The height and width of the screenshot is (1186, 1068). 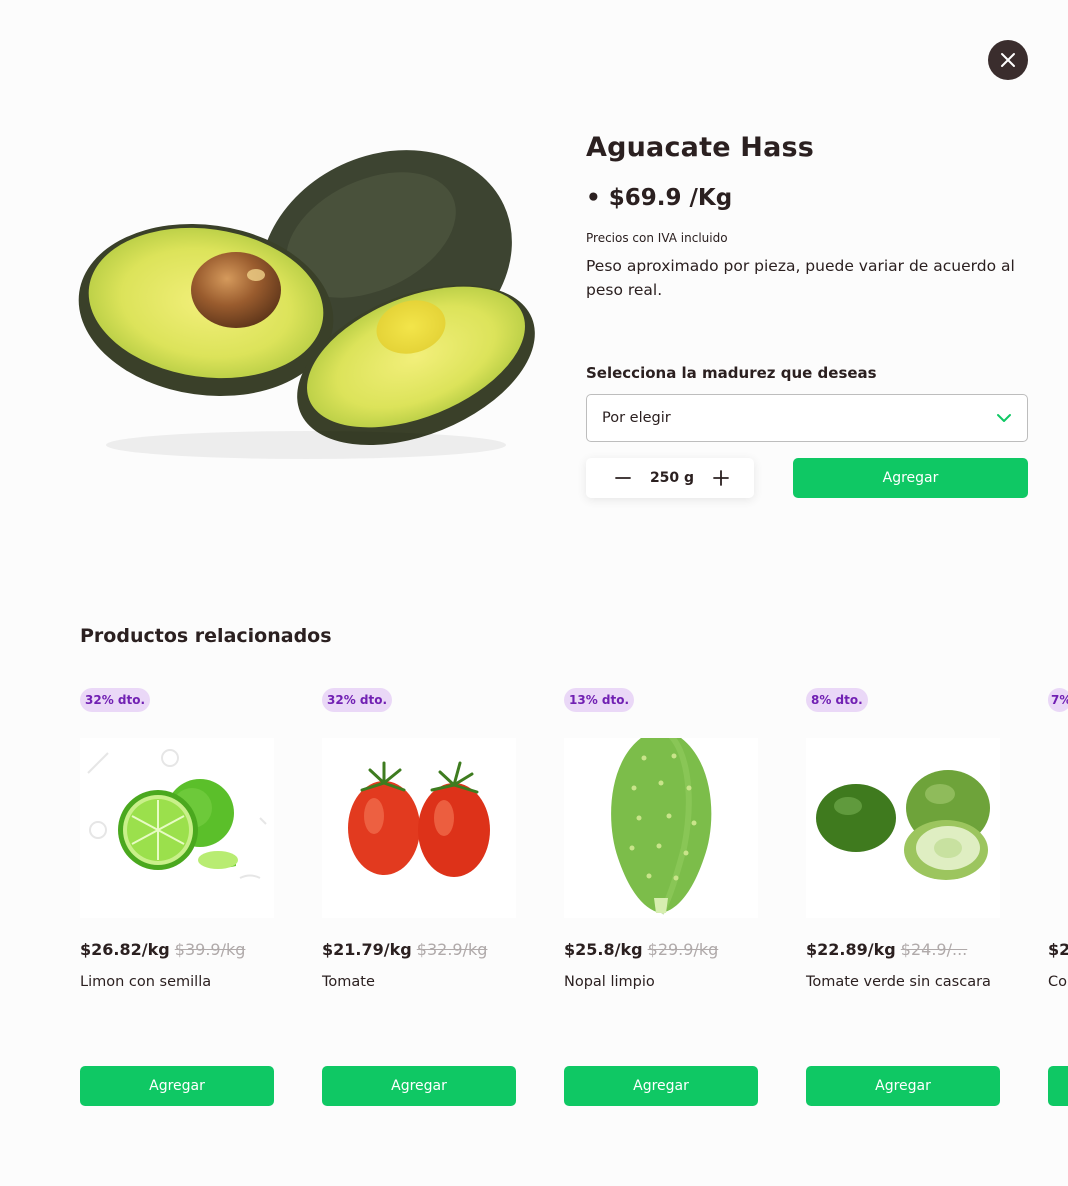 What do you see at coordinates (700, 147) in the screenshot?
I see `product-title: Aguacate Hass` at bounding box center [700, 147].